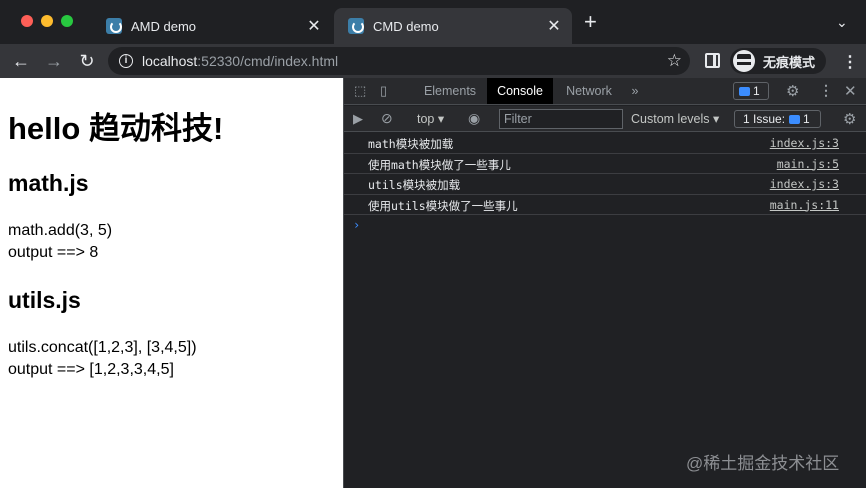 Image resolution: width=866 pixels, height=488 pixels. What do you see at coordinates (849, 119) in the screenshot?
I see `console-settings-gear-icon: ⚙` at bounding box center [849, 119].